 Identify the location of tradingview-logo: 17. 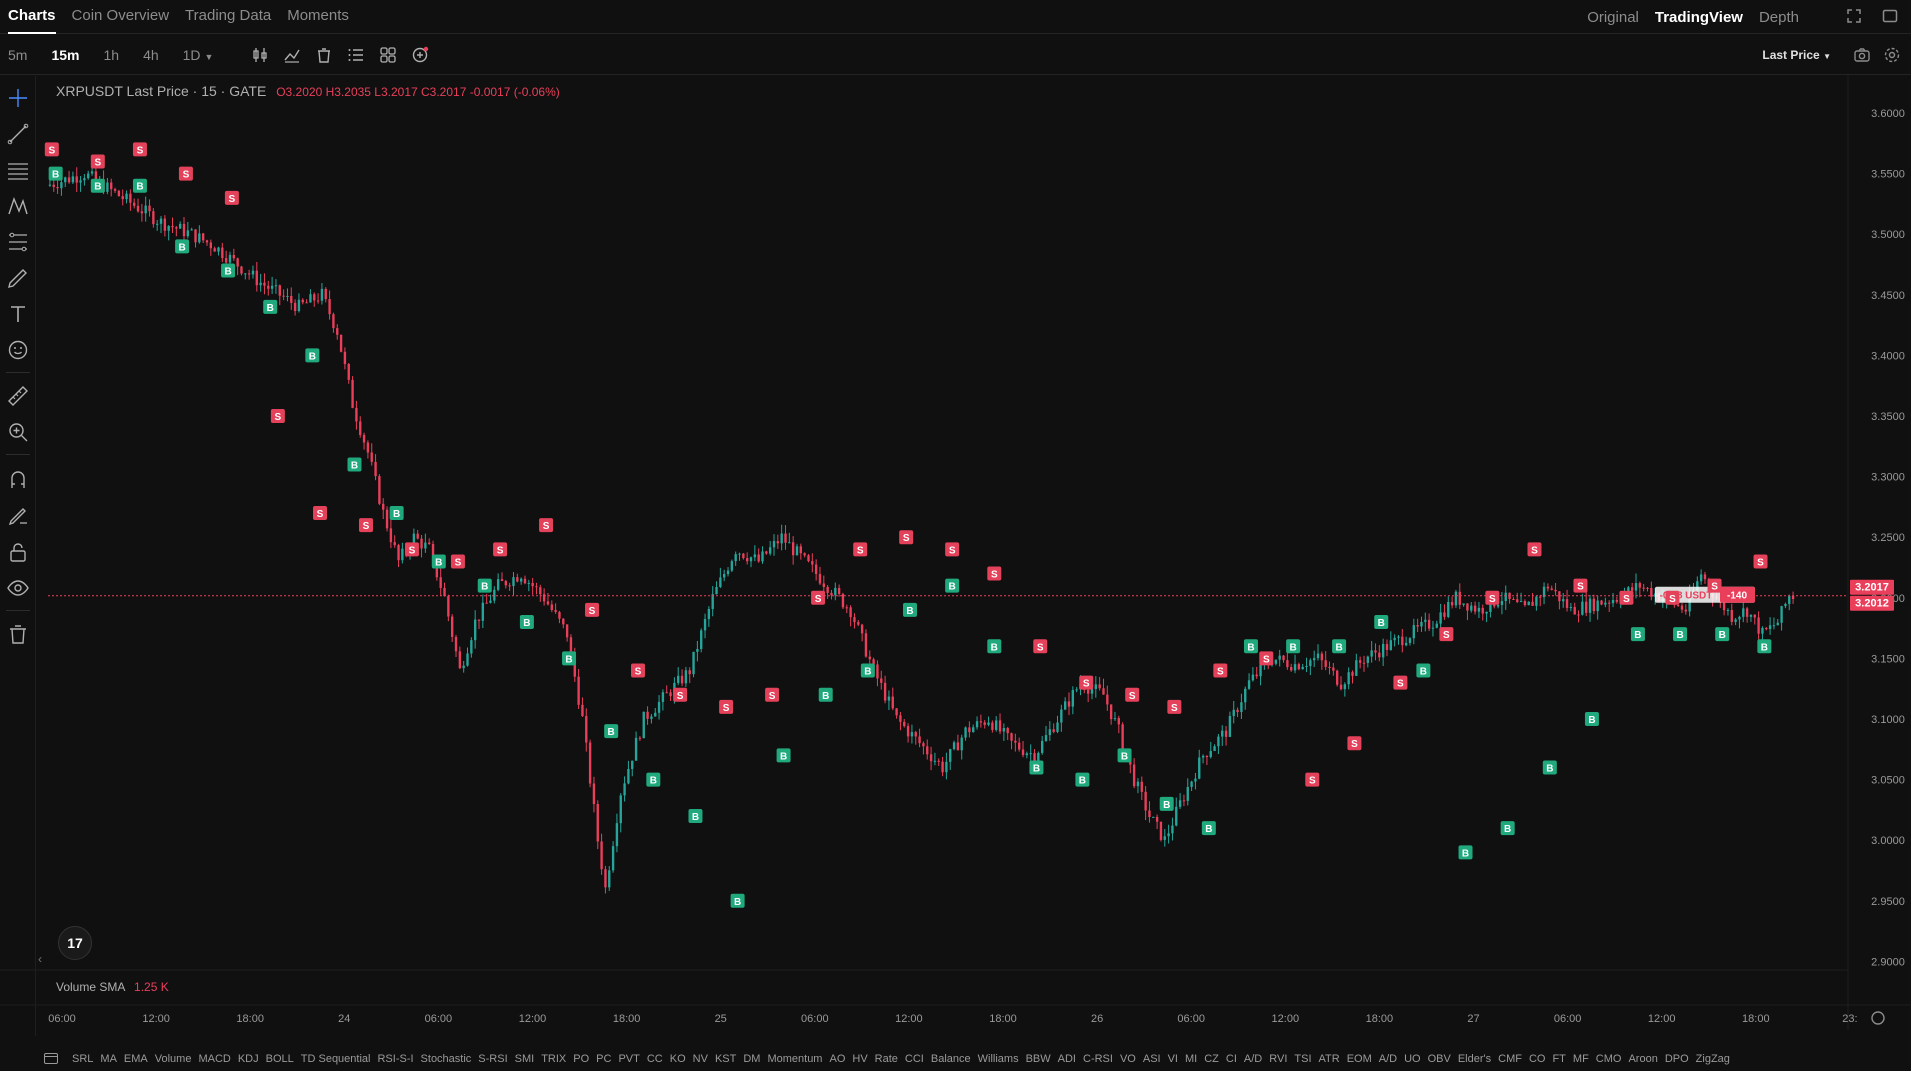
(75, 943).